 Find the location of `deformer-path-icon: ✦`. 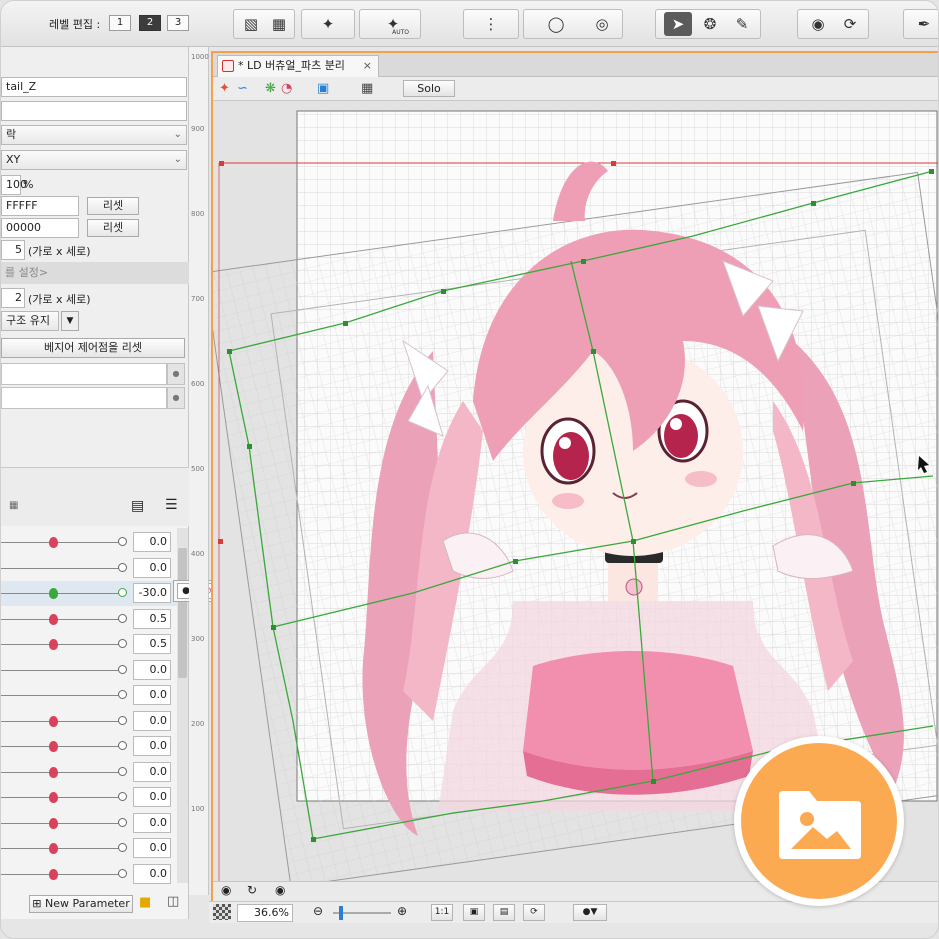

deformer-path-icon: ✦ is located at coordinates (224, 88).